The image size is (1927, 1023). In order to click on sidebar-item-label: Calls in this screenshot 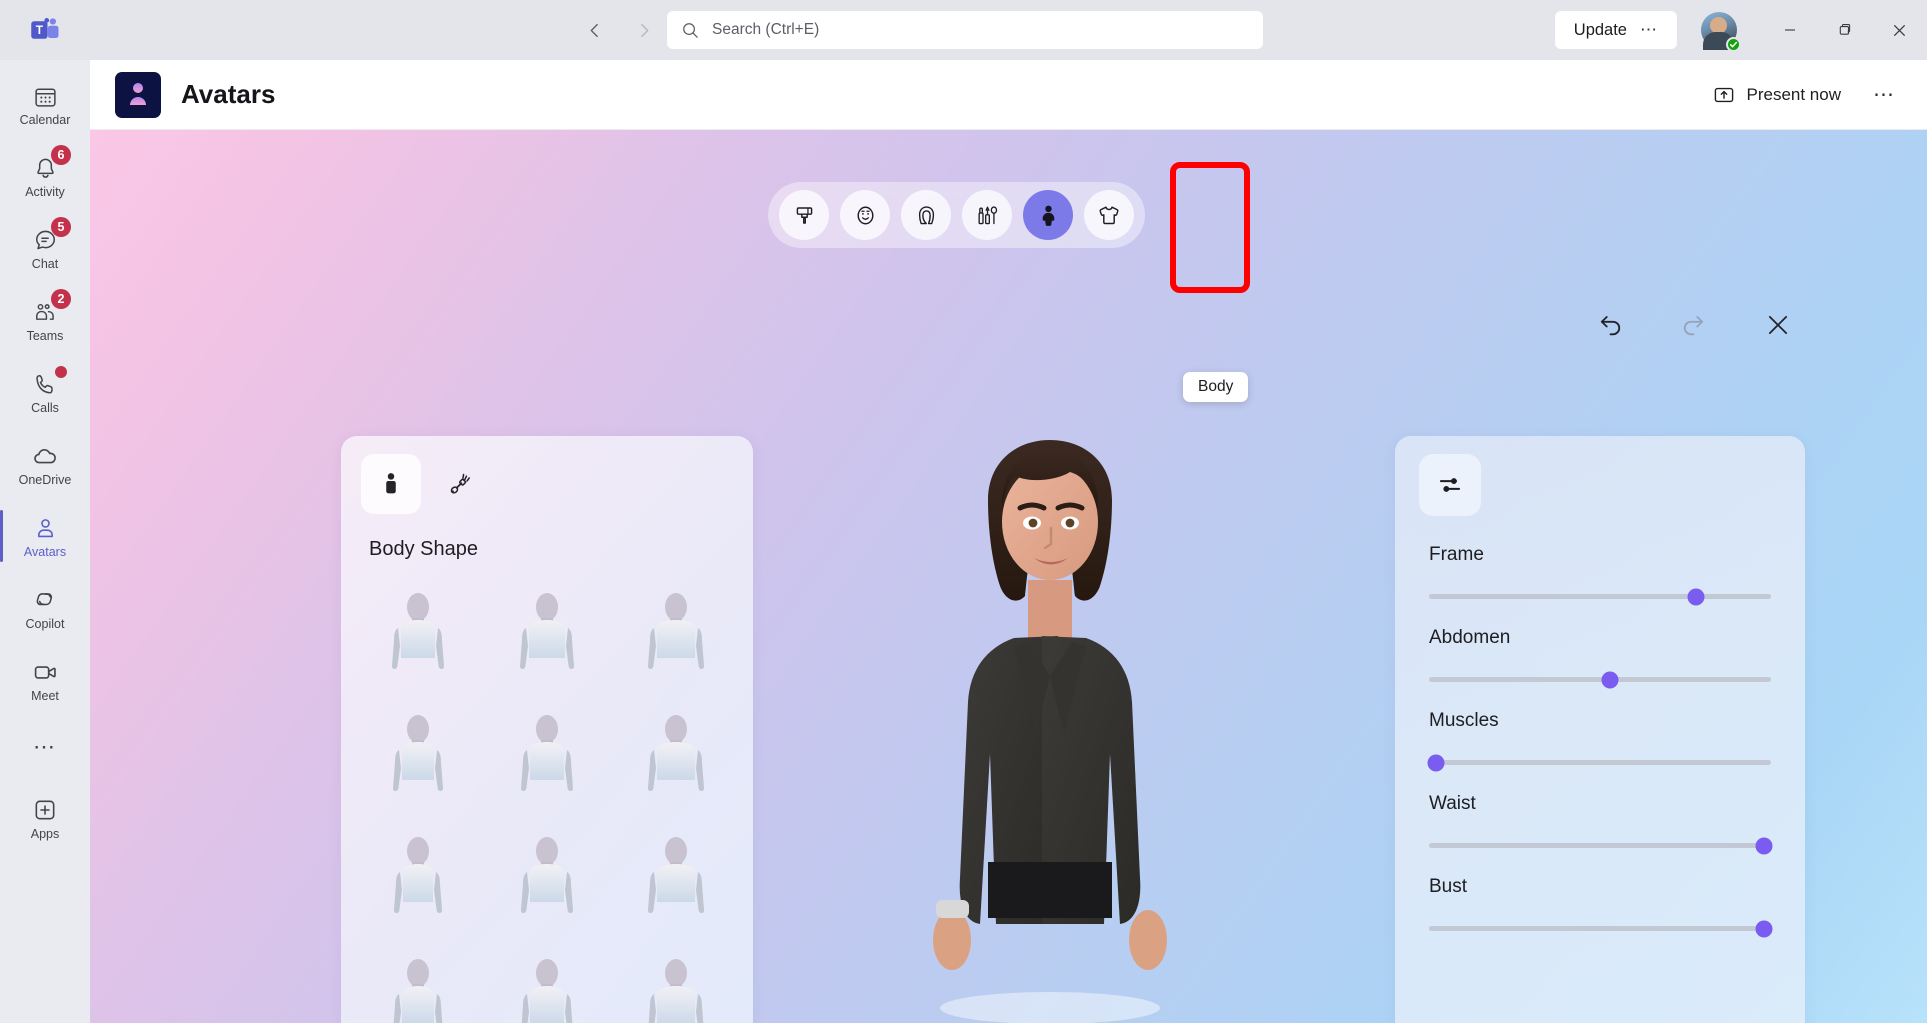, I will do `click(45, 408)`.